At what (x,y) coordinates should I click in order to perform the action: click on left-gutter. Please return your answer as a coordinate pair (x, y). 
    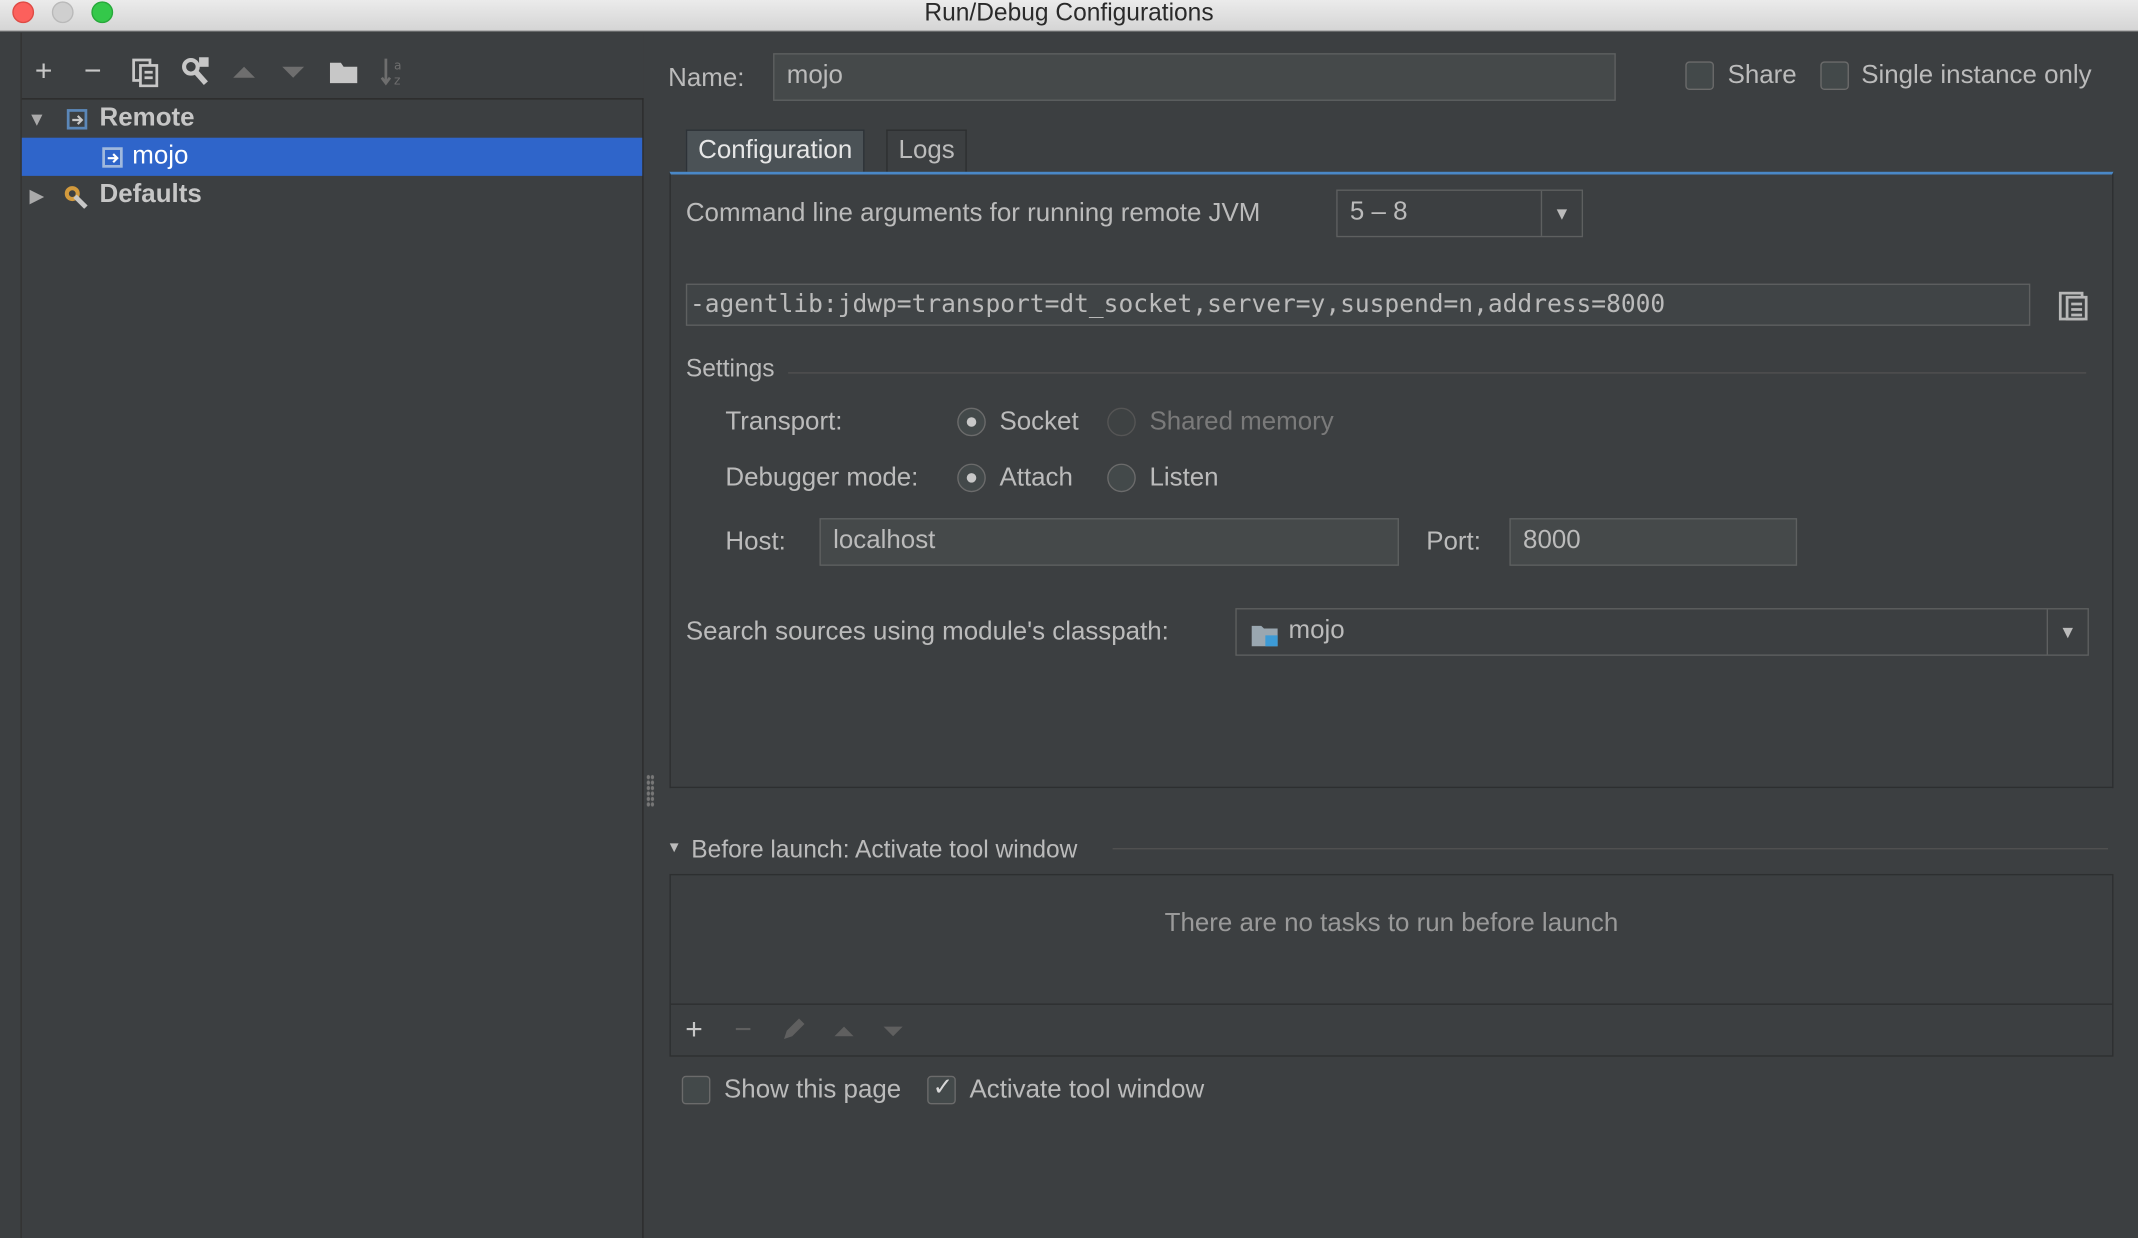
    Looking at the image, I should click on (11, 635).